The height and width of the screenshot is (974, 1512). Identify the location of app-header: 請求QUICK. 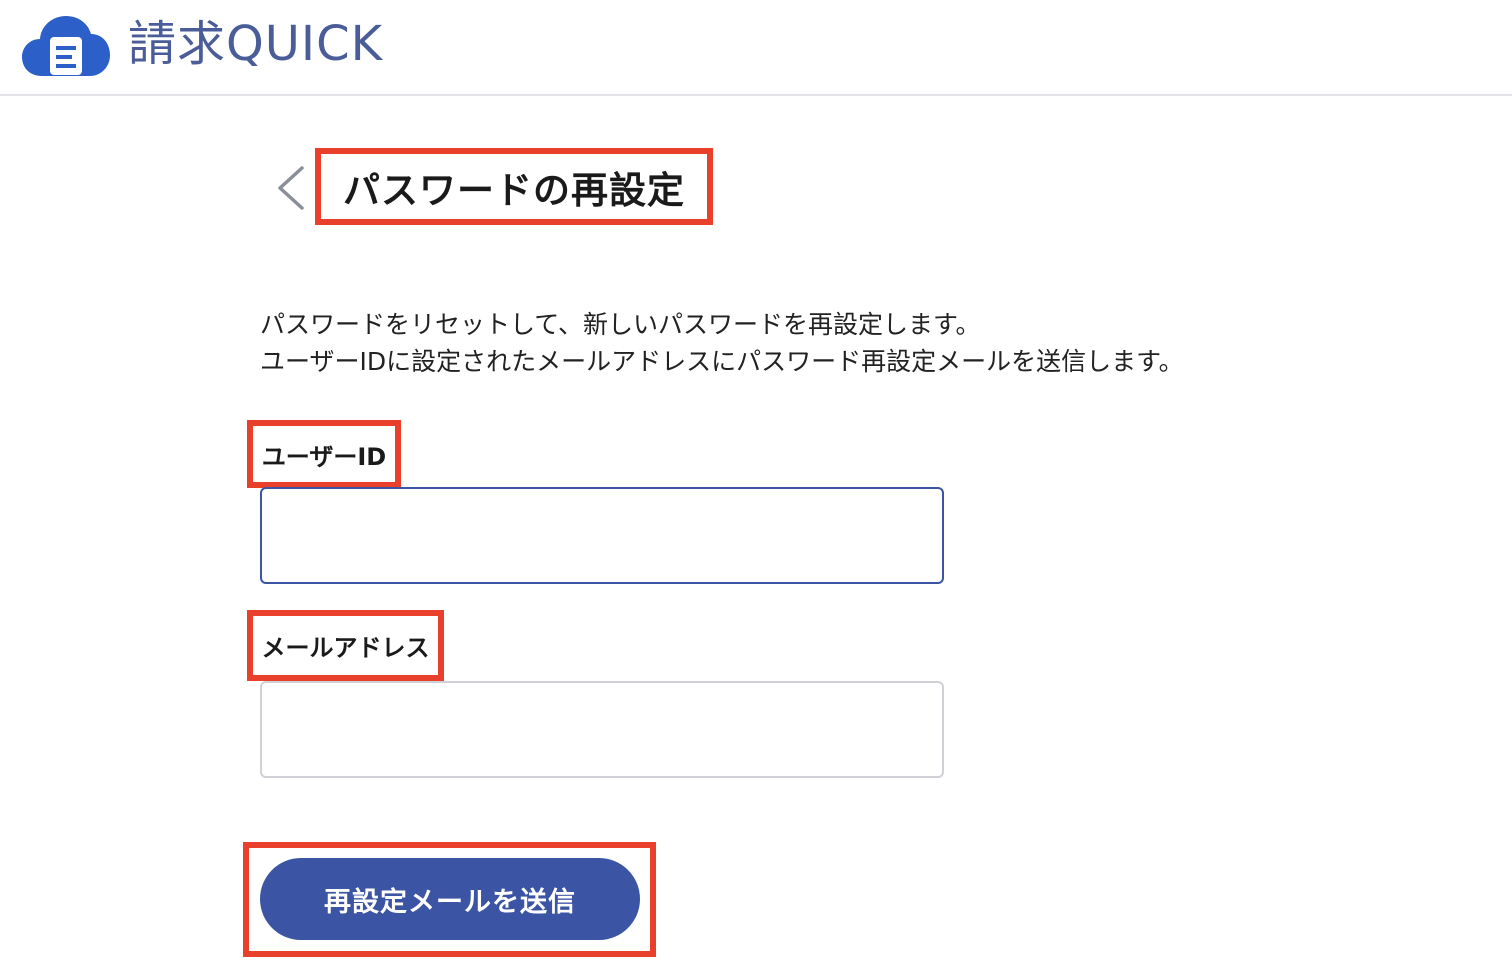
(756, 48).